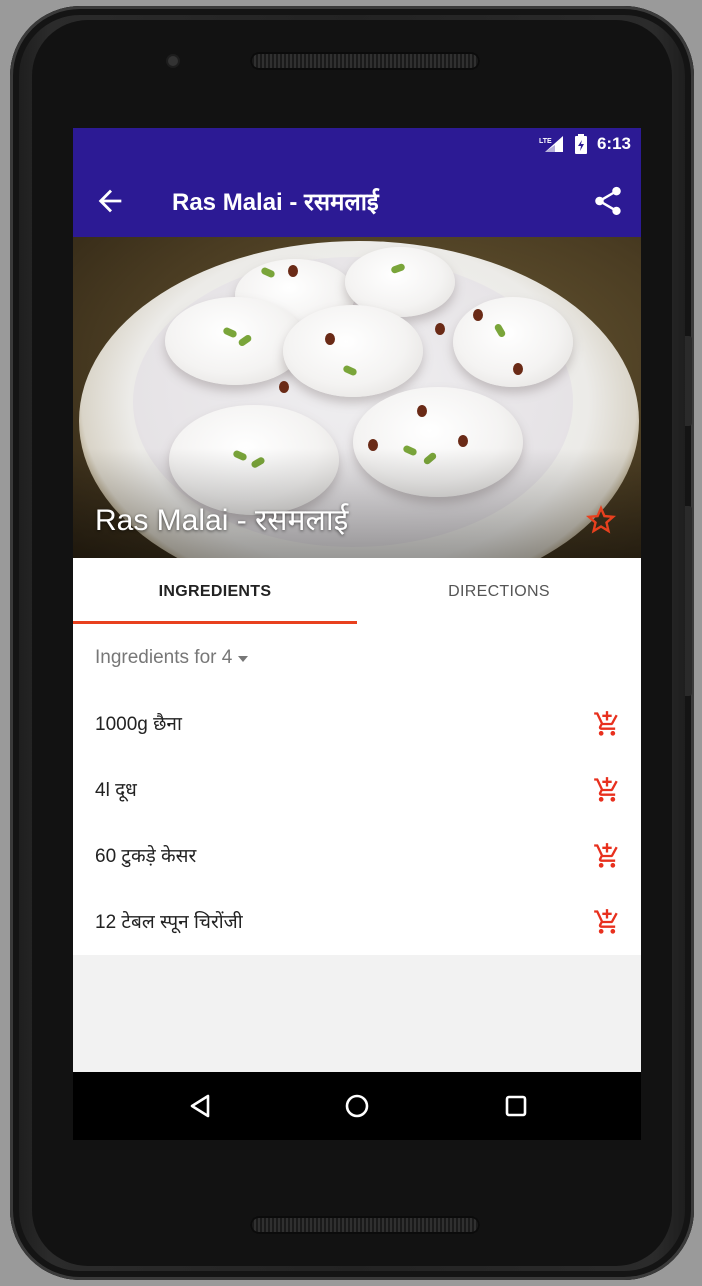  I want to click on tab-ingredients: INGREDIENTS, so click(215, 591).